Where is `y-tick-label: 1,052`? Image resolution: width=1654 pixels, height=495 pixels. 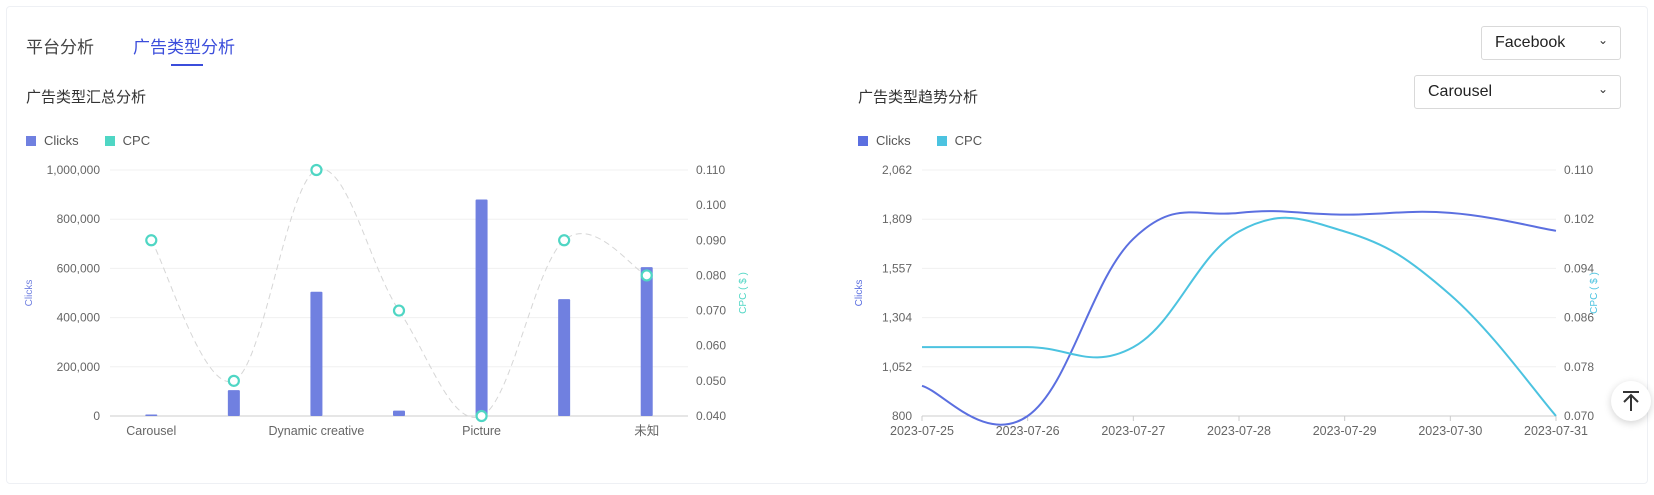
y-tick-label: 1,052 is located at coordinates (897, 367).